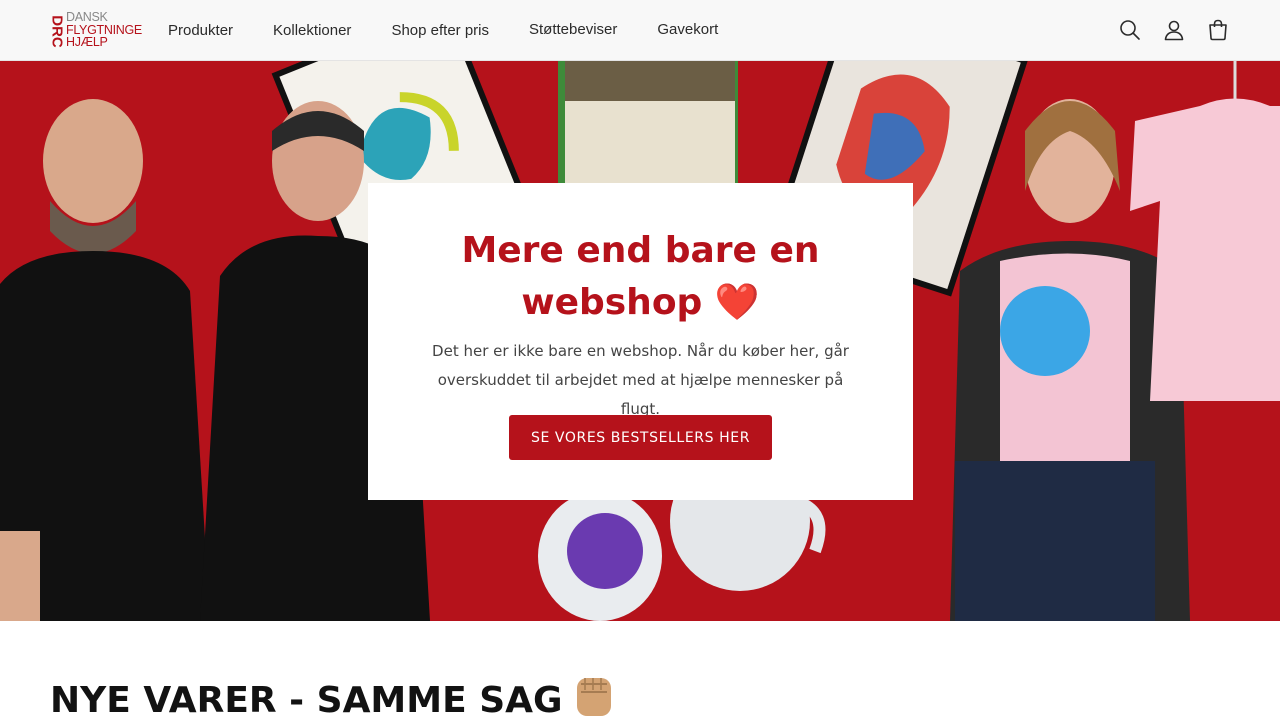 This screenshot has width=1280, height=720. I want to click on logo-abbr: DRC, so click(57, 31).